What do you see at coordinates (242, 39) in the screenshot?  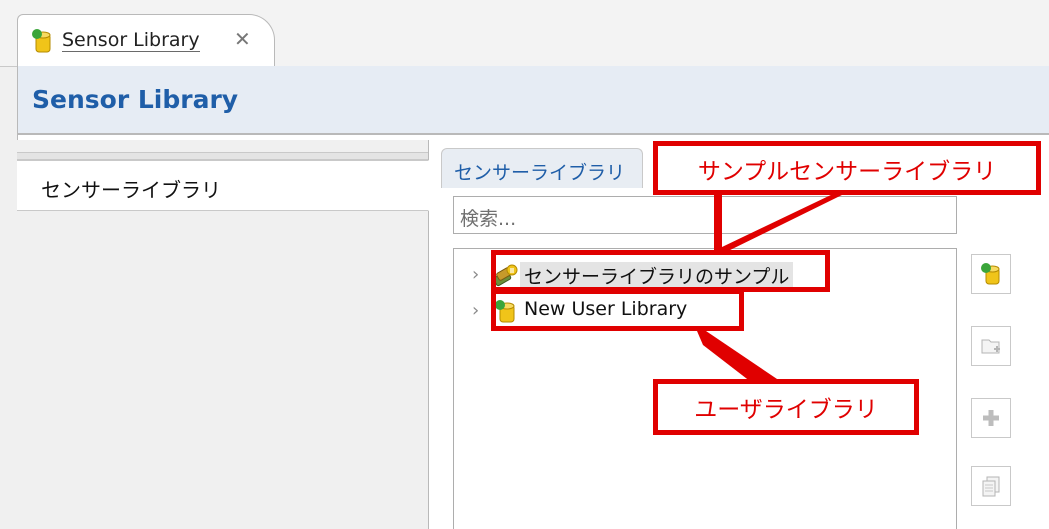 I see `close-icon: ✕` at bounding box center [242, 39].